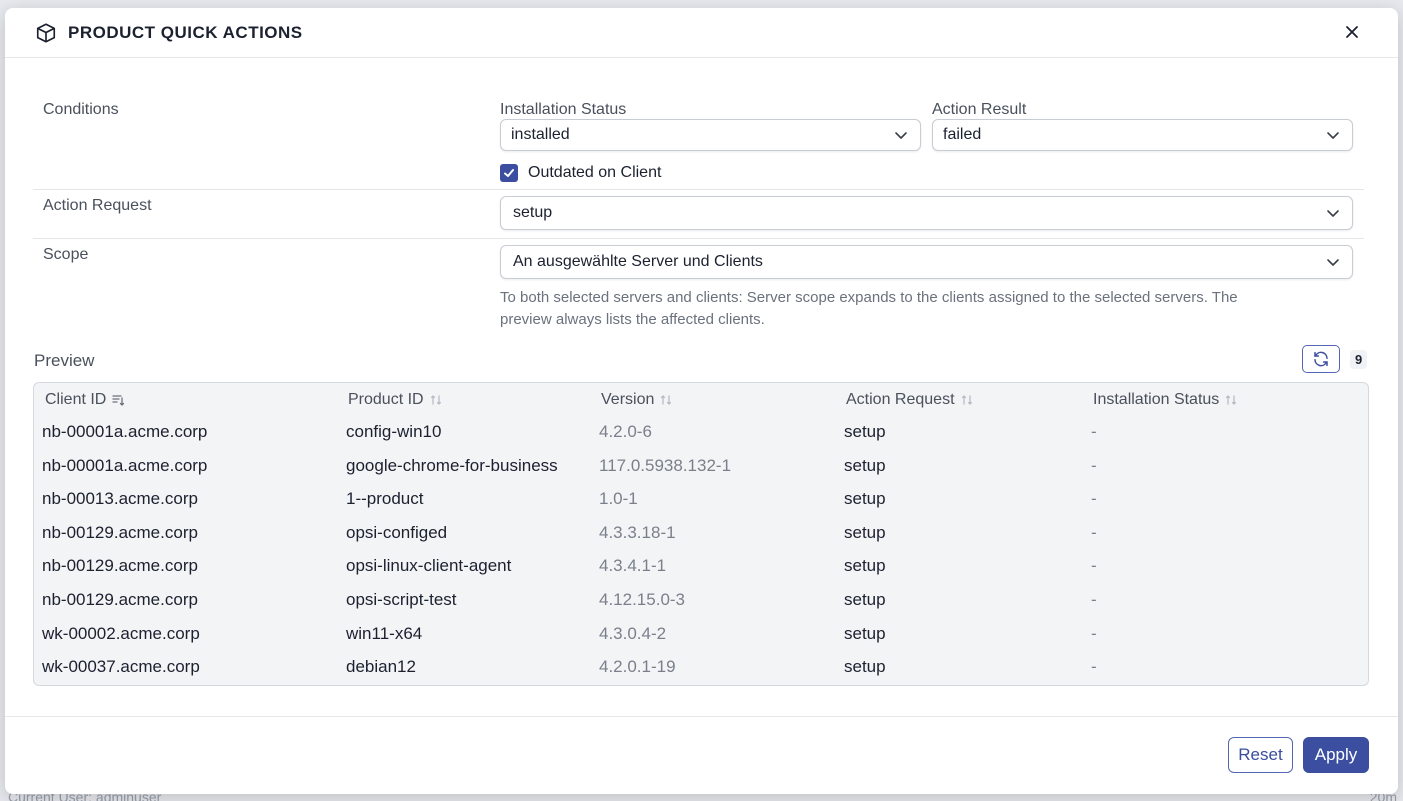  Describe the element at coordinates (1260, 755) in the screenshot. I see `reset-button: Reset` at that location.